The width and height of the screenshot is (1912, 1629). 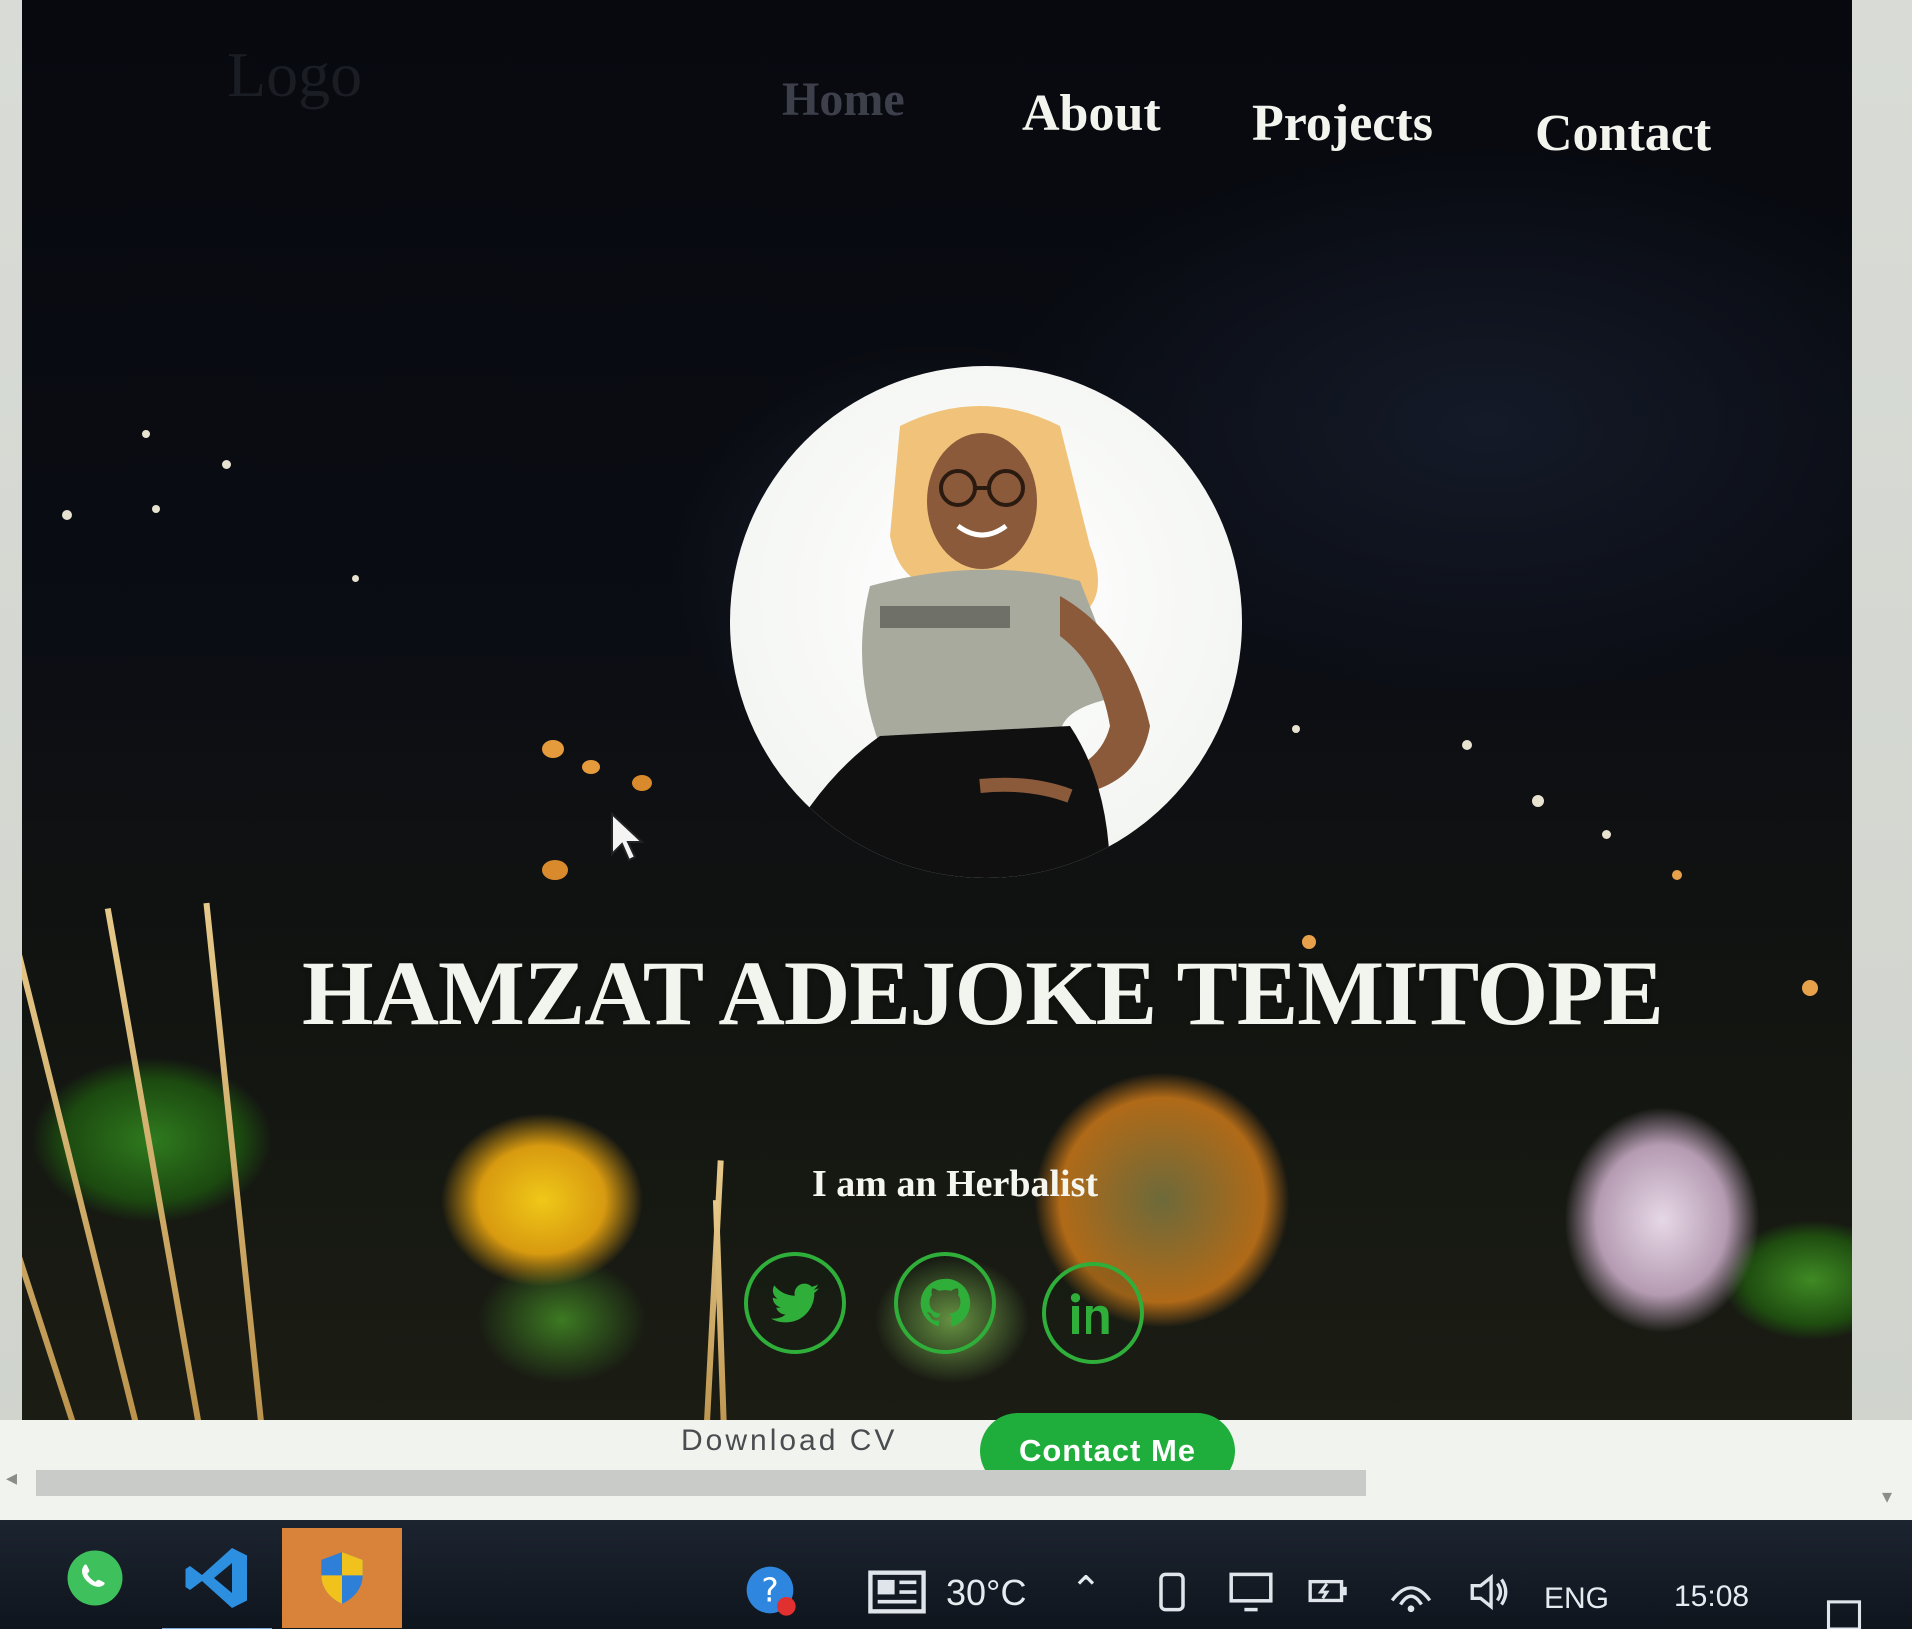 What do you see at coordinates (955, 1184) in the screenshot?
I see `hero-tagline: I am an Herbalist` at bounding box center [955, 1184].